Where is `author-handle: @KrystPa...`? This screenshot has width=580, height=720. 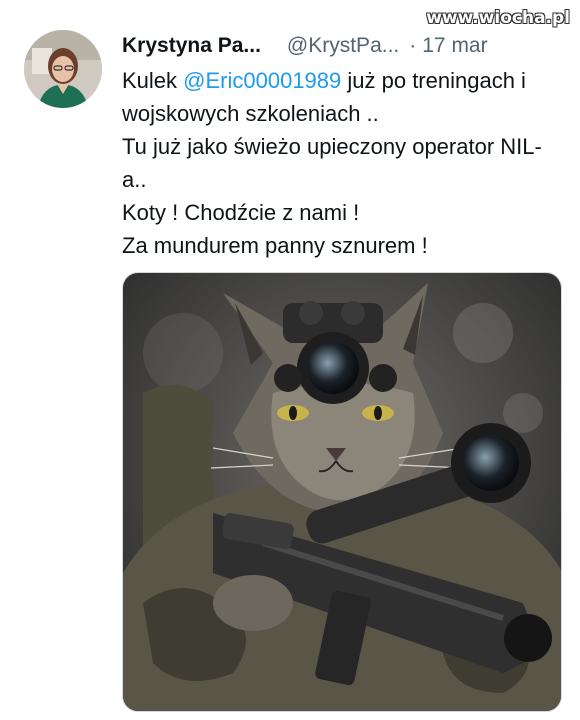 author-handle: @KrystPa... is located at coordinates (343, 46).